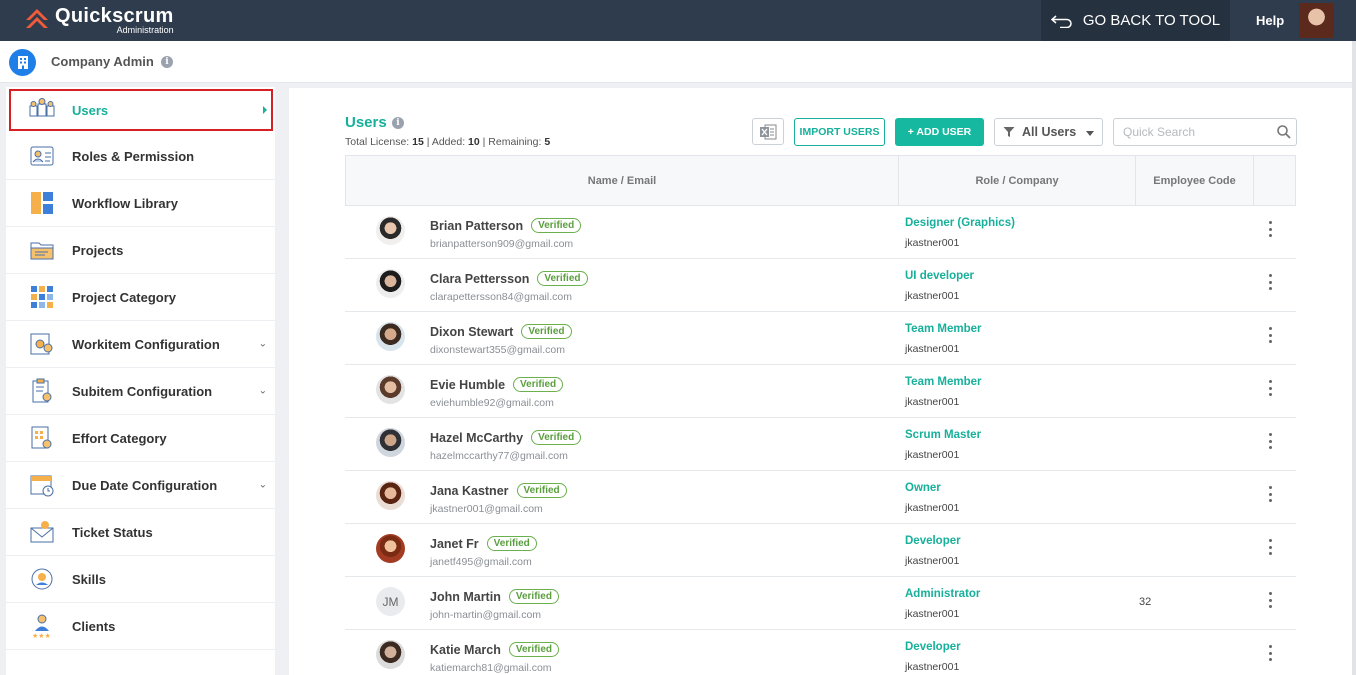 The height and width of the screenshot is (675, 1356). What do you see at coordinates (124, 297) in the screenshot?
I see `sidebar-item-label: Project Category` at bounding box center [124, 297].